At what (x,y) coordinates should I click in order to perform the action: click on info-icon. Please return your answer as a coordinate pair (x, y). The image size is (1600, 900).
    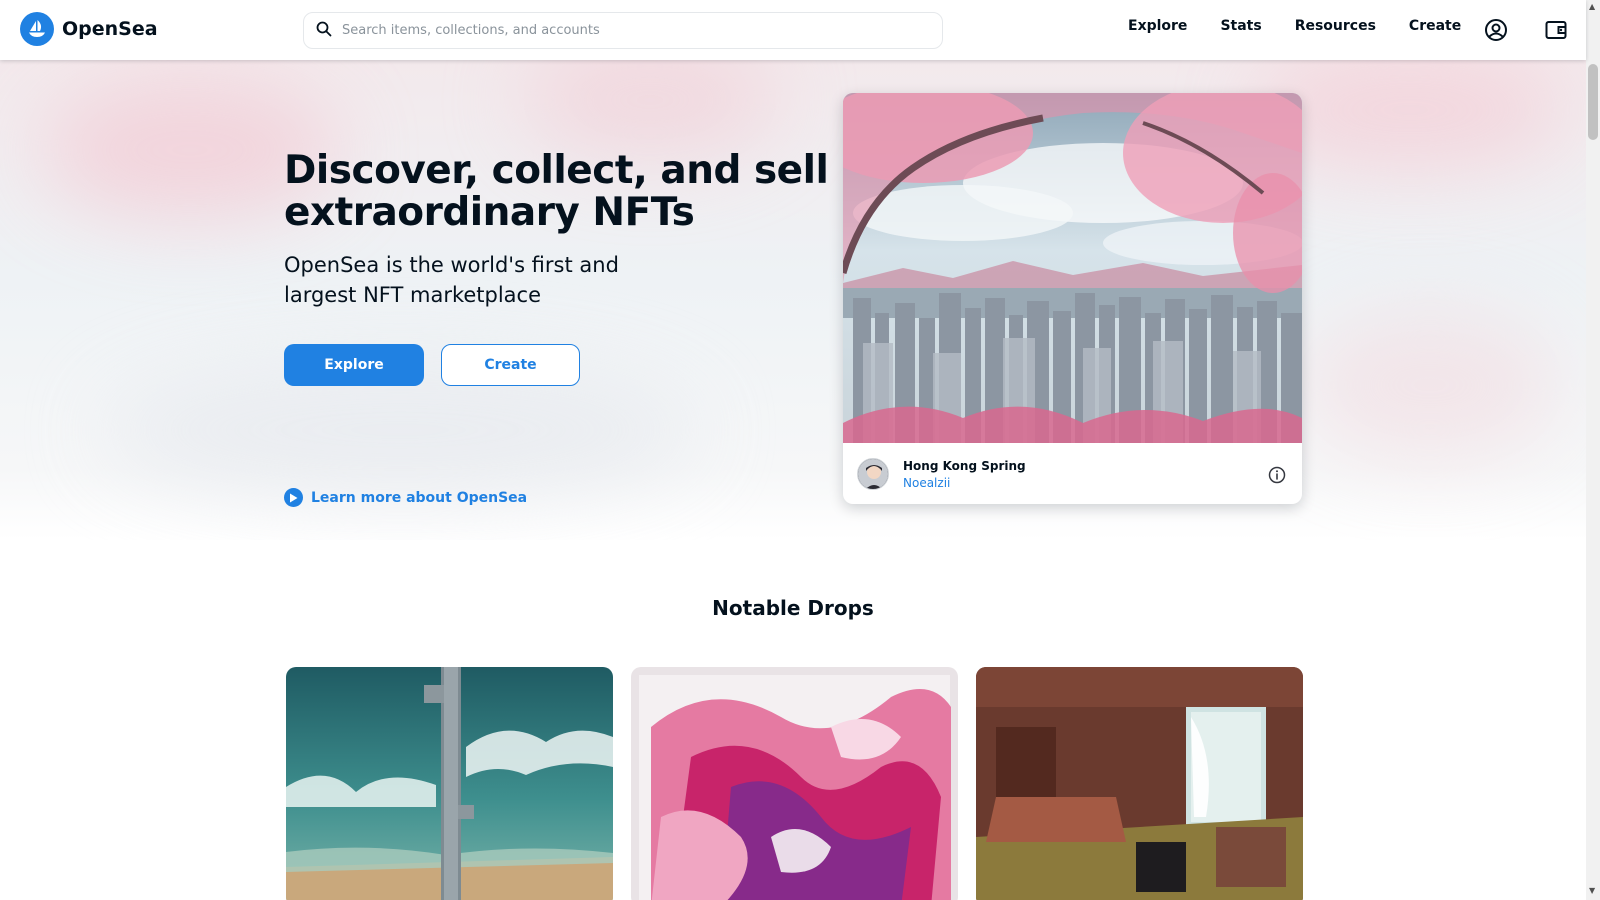
    Looking at the image, I should click on (1277, 475).